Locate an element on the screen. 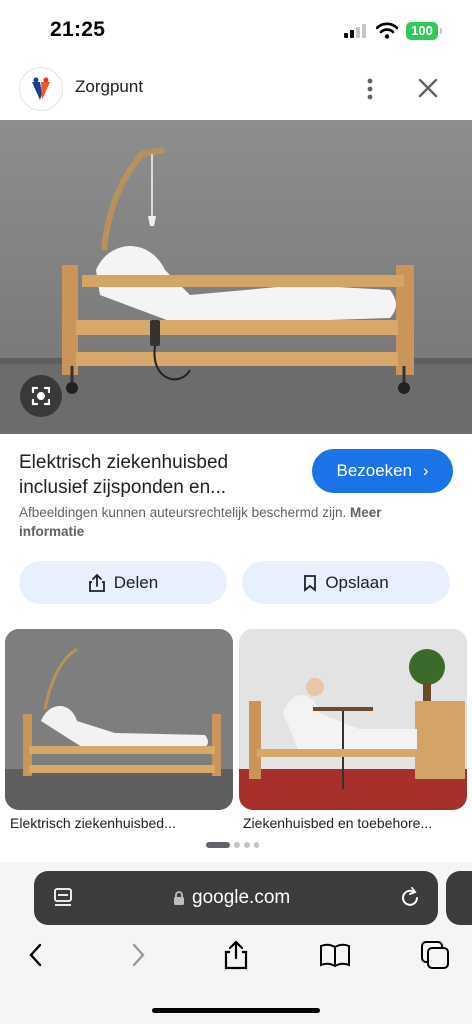 Image resolution: width=472 pixels, height=1024 pixels. google-lens-button is located at coordinates (41, 396).